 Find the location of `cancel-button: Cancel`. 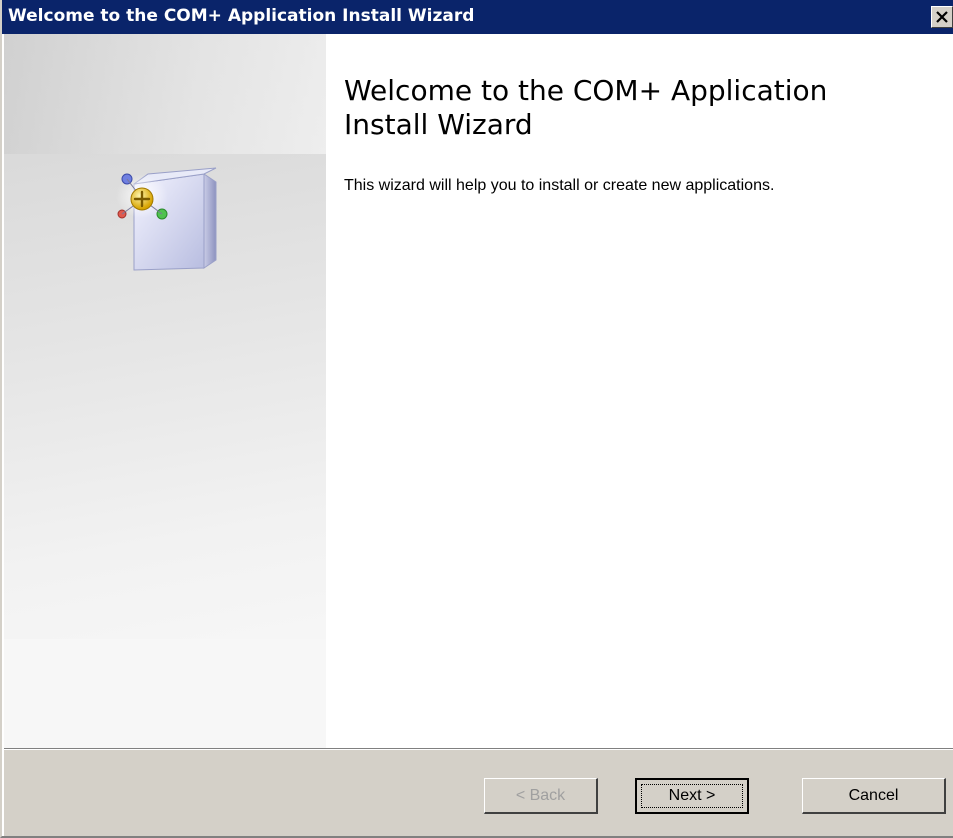

cancel-button: Cancel is located at coordinates (874, 796).